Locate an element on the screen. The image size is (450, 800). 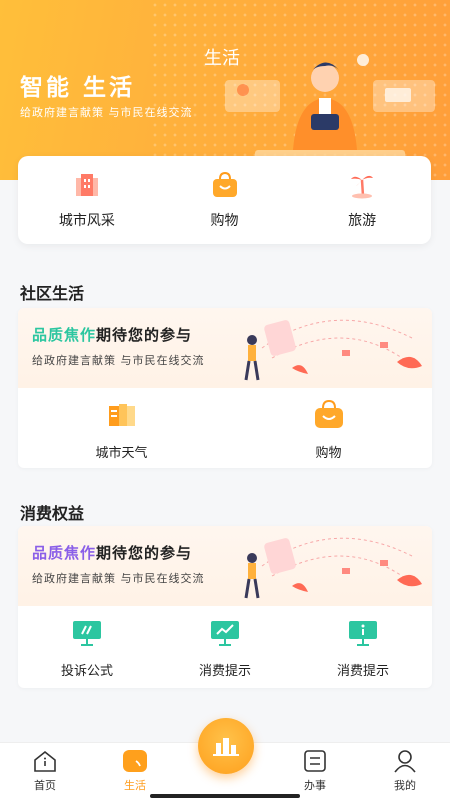
tab-label: 办事 is located at coordinates (315, 785).